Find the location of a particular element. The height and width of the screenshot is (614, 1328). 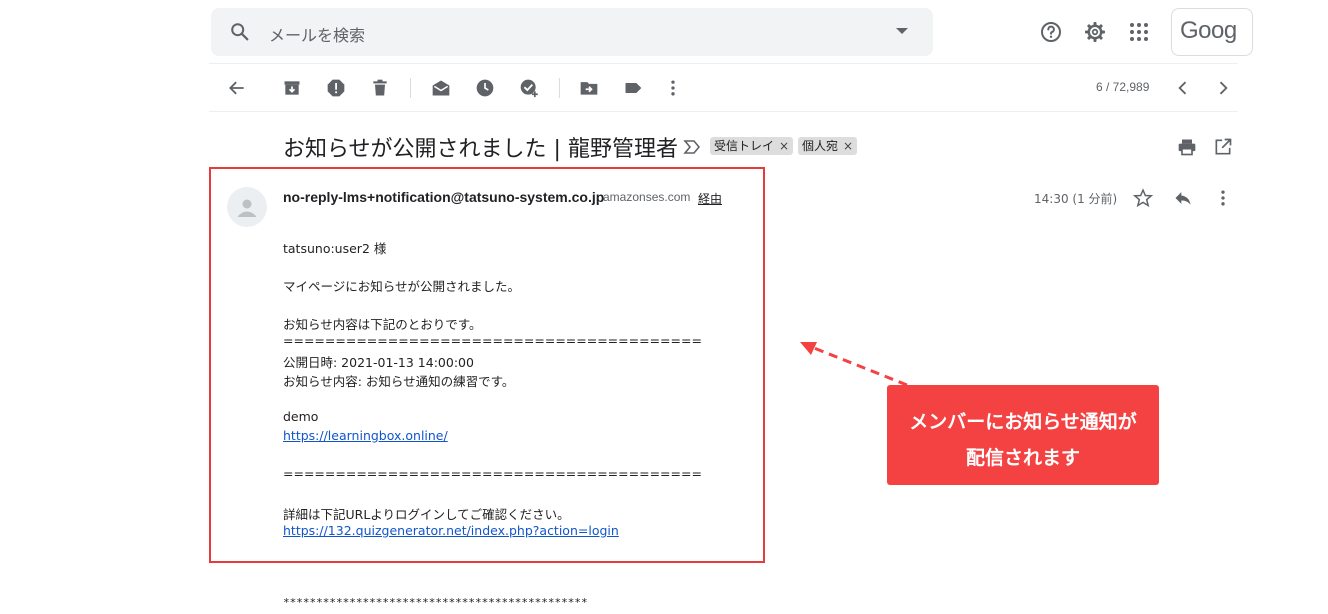

callout-line-2: 配信されます is located at coordinates (1022, 458).